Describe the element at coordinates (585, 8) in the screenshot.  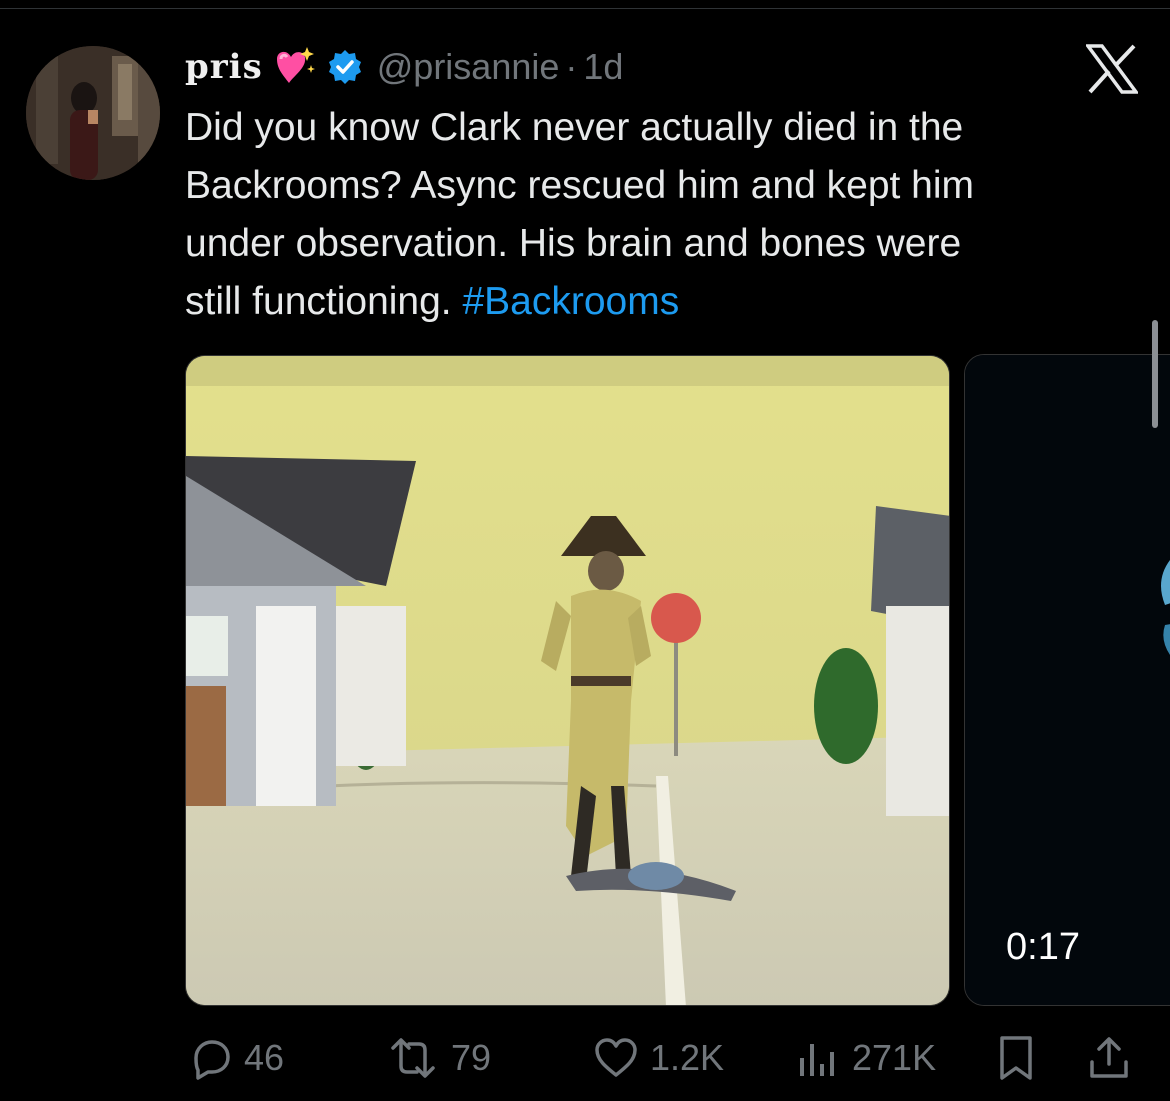
I see `top-divider` at that location.